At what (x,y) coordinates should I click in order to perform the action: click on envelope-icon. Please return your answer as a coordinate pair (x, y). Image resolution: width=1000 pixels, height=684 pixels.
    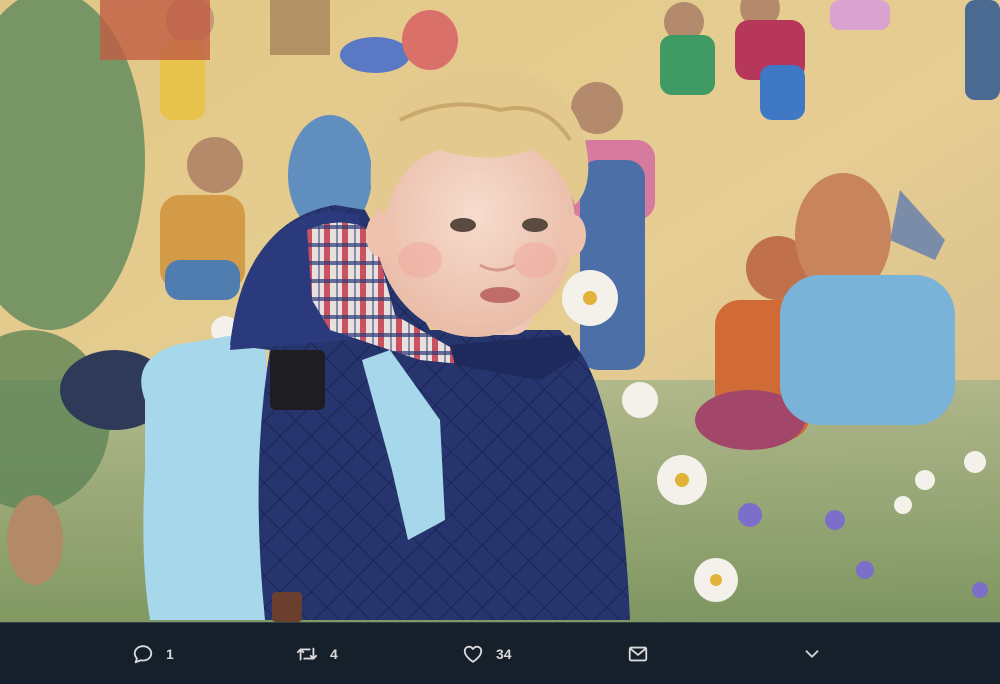
    Looking at the image, I should click on (638, 654).